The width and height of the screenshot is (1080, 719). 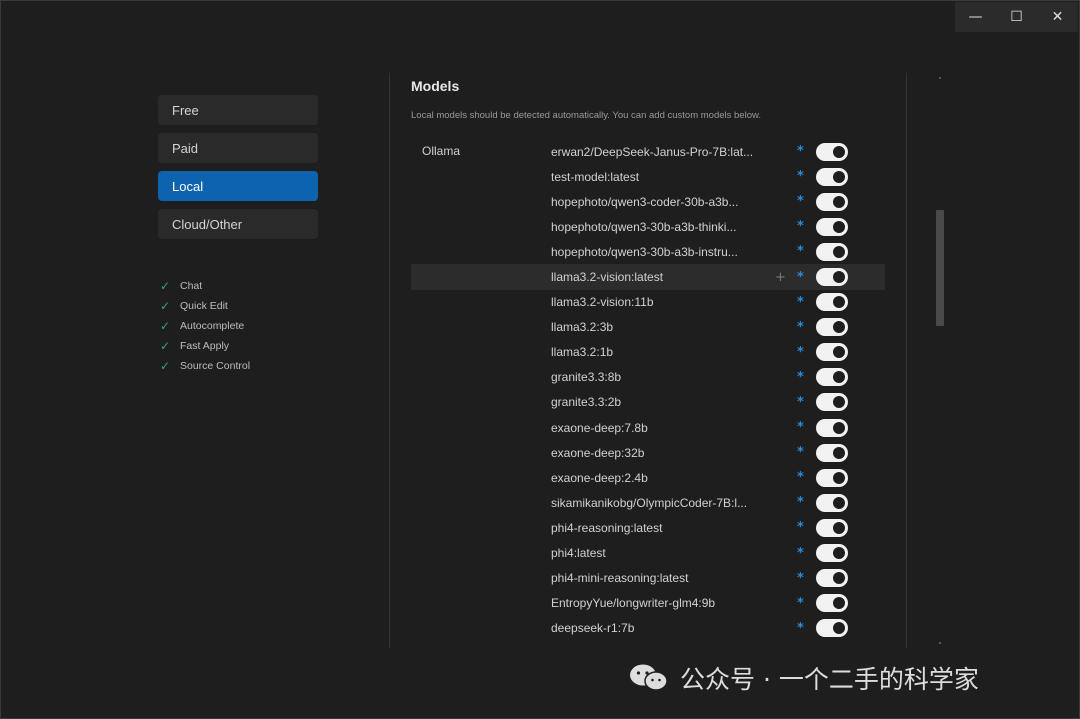 I want to click on model-row: exaone-deep:7.8b *, so click(x=648, y=427).